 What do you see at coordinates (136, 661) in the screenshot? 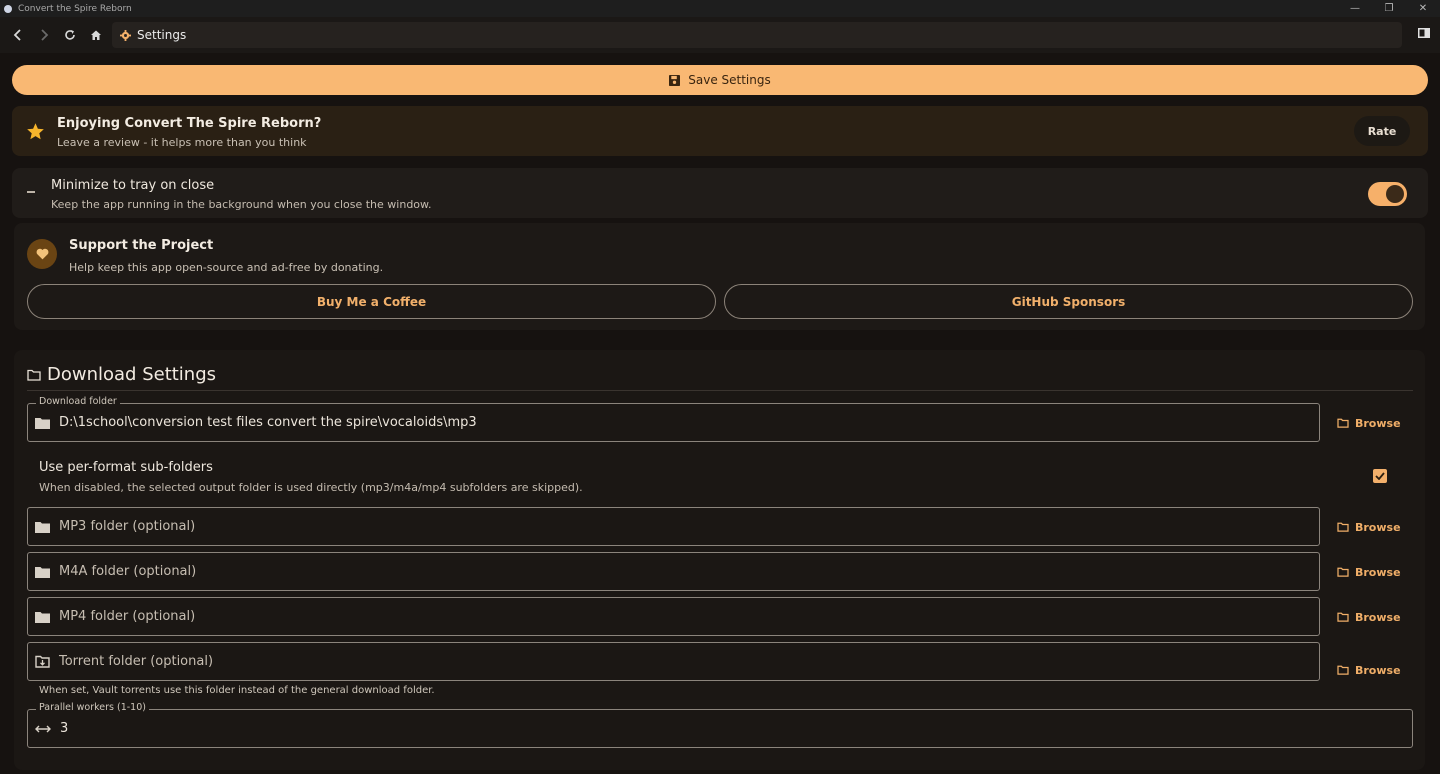
I see `torrent-folder-placeholder: Torrent folder (optional)` at bounding box center [136, 661].